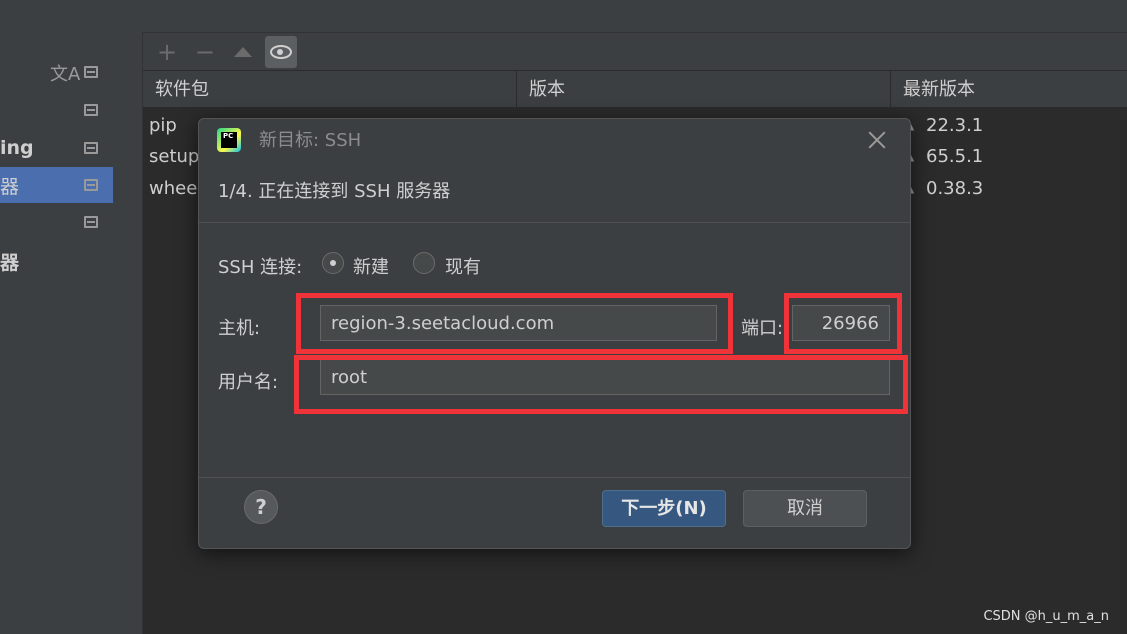 This screenshot has width=1127, height=634. What do you see at coordinates (176, 188) in the screenshot?
I see `package-name: wheel` at bounding box center [176, 188].